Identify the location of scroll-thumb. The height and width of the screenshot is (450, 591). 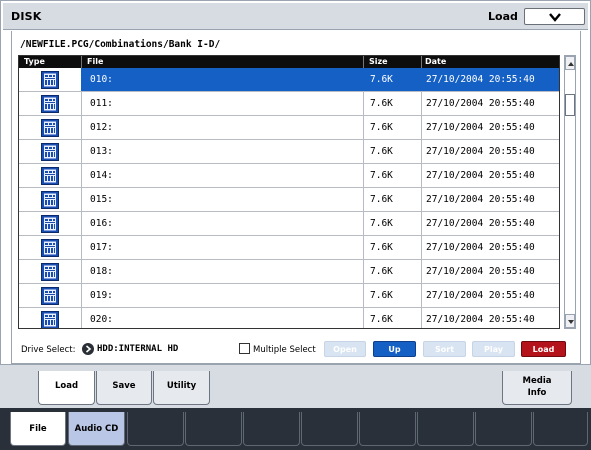
(570, 105).